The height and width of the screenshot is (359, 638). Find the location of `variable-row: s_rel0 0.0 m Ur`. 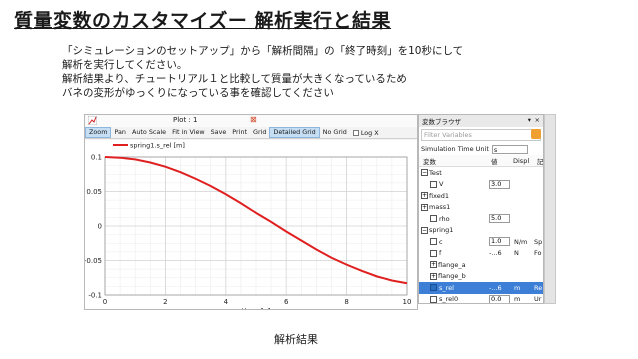

variable-row: s_rel0 0.0 m Ur is located at coordinates (481, 299).